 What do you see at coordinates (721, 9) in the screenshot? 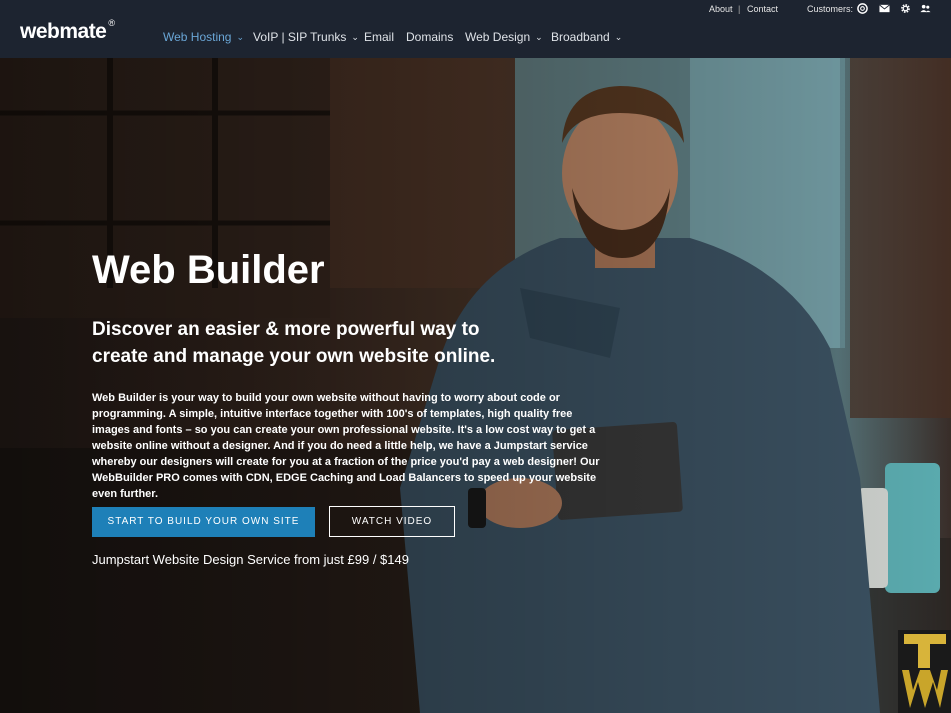
I see `about-link: About` at bounding box center [721, 9].